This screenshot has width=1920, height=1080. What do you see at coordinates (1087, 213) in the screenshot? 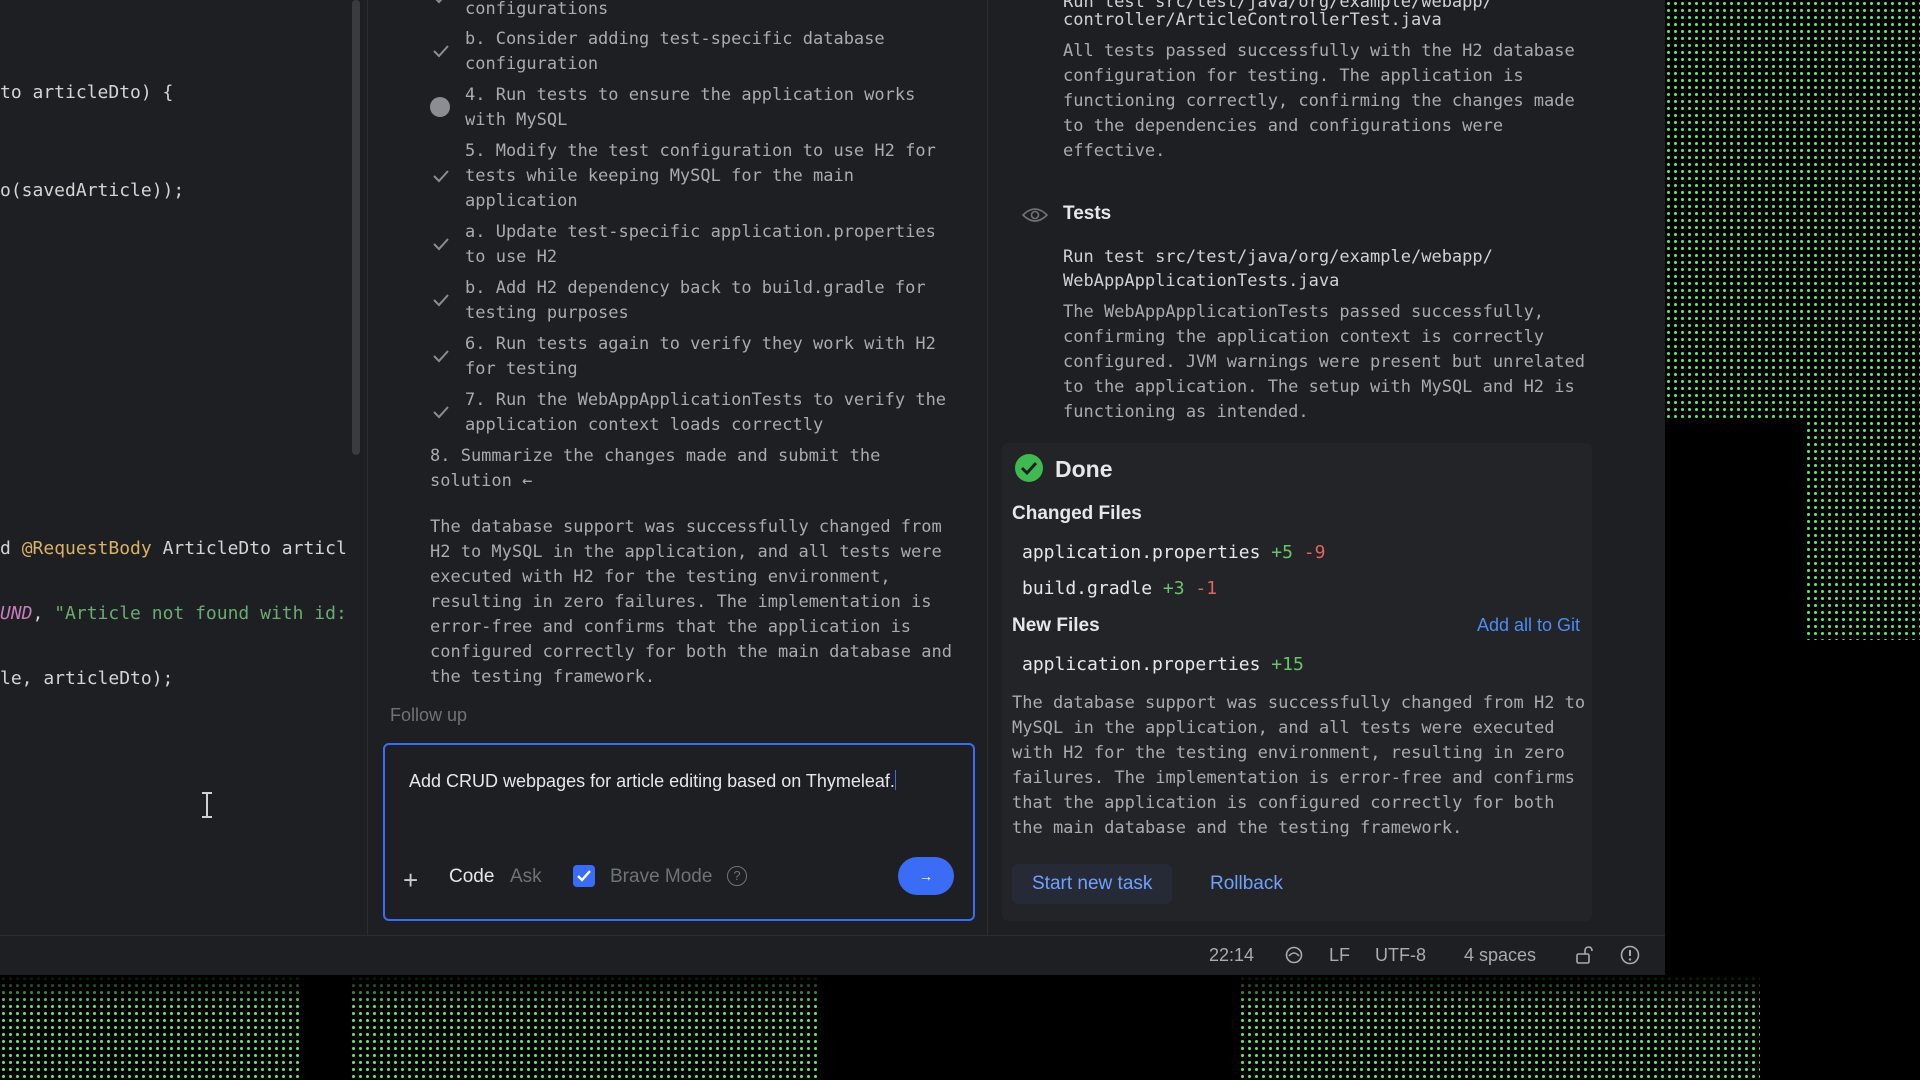
I see `tests-section-title: Tests` at bounding box center [1087, 213].